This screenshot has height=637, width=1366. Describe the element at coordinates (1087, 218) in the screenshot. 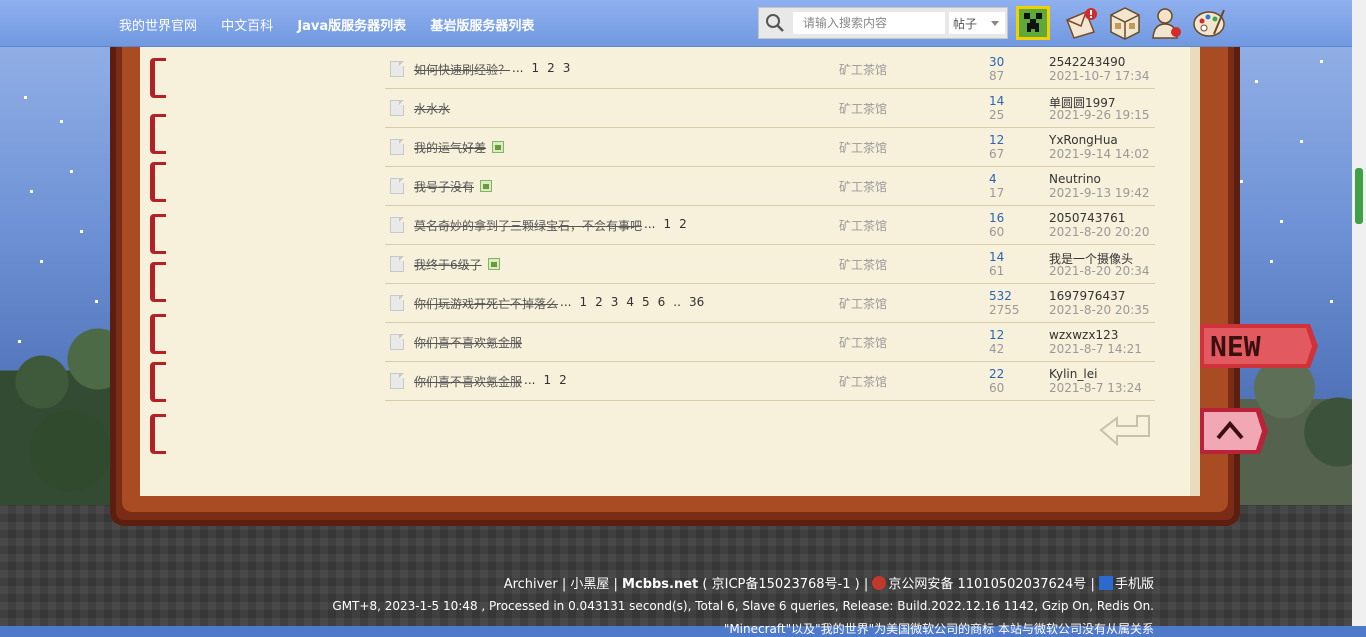

I see `thread-last-poster: 2050743761` at that location.